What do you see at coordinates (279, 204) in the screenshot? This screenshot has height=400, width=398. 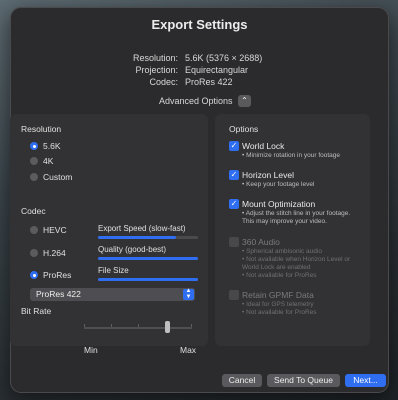 I see `mount-optimization-title: Mount Optimization` at bounding box center [279, 204].